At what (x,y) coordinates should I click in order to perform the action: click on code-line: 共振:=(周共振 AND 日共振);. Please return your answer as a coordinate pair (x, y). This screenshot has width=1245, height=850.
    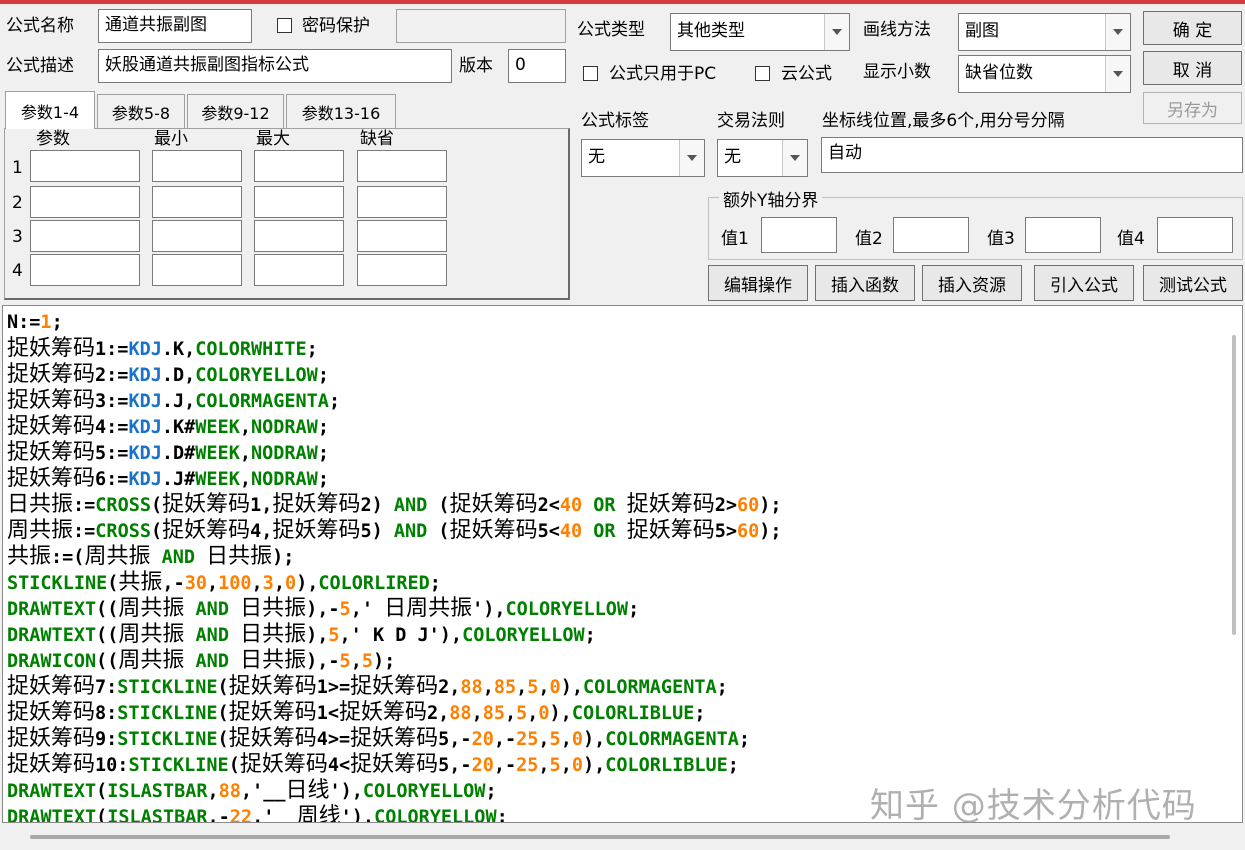
    Looking at the image, I should click on (394, 557).